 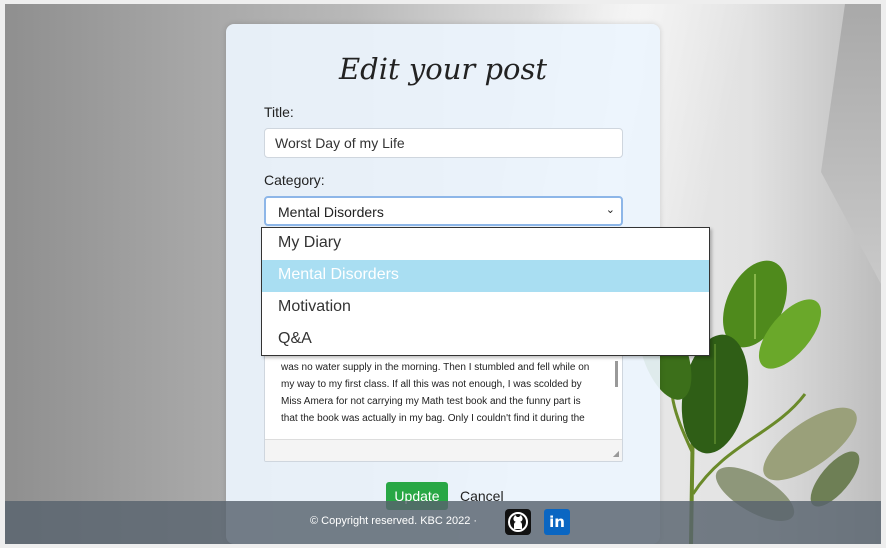 What do you see at coordinates (443, 69) in the screenshot?
I see `page-title: Edit your post` at bounding box center [443, 69].